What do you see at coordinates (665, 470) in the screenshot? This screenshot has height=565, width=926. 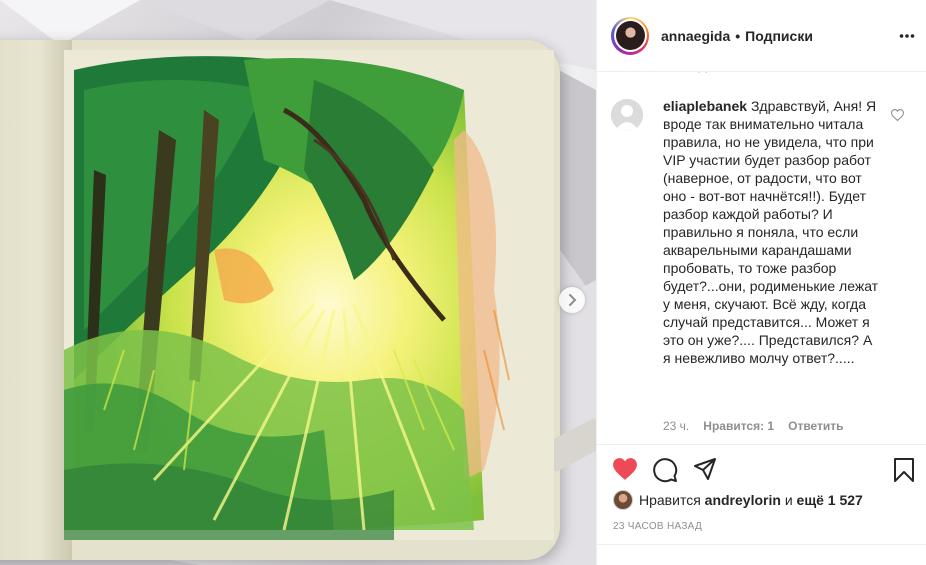 I see `comment-icon` at bounding box center [665, 470].